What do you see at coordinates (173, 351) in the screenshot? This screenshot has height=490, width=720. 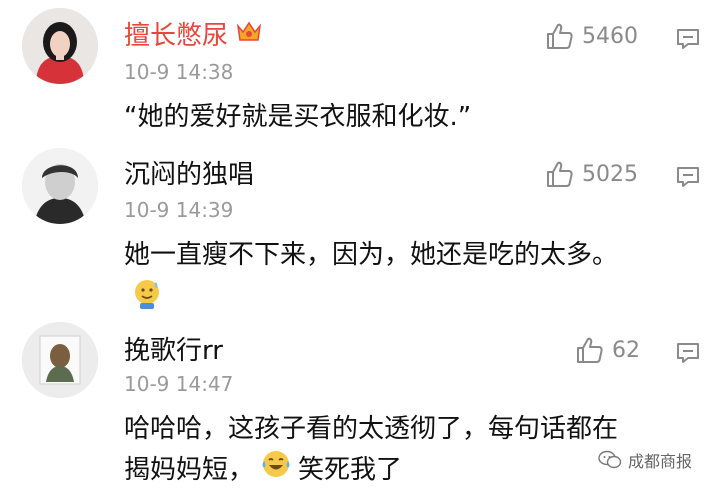 I see `username: 挽歌行rr` at bounding box center [173, 351].